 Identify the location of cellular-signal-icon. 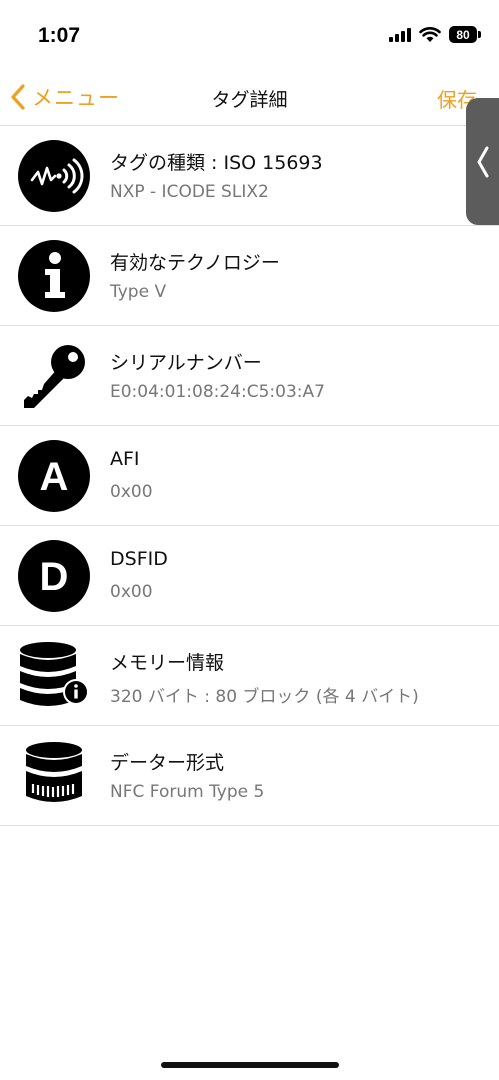
(400, 34).